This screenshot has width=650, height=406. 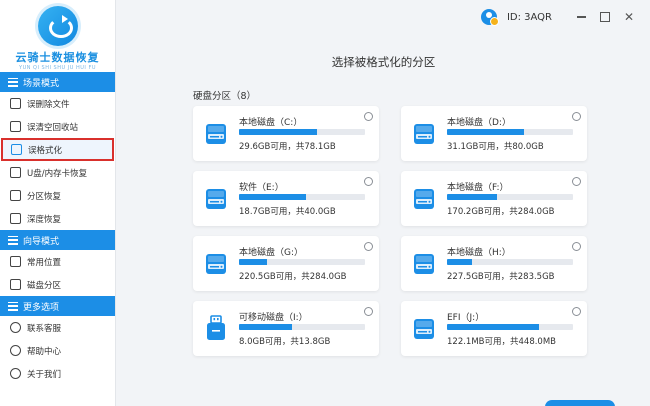 I want to click on info-icon, so click(x=15, y=373).